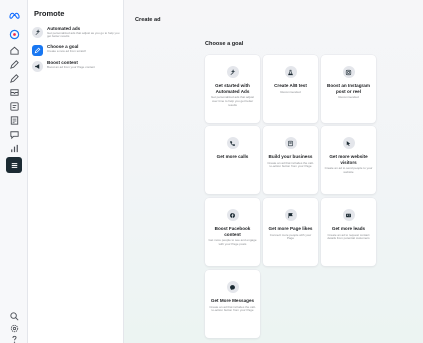  I want to click on goal-description: Connect more people with your Page, so click(290, 236).